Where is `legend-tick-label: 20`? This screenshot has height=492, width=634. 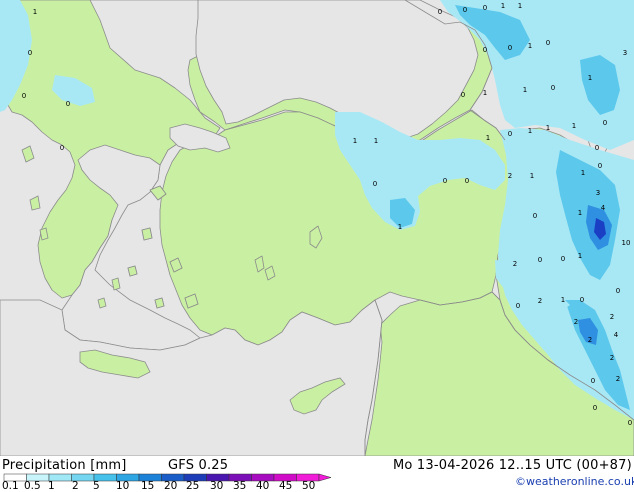 legend-tick-label: 20 is located at coordinates (171, 486).